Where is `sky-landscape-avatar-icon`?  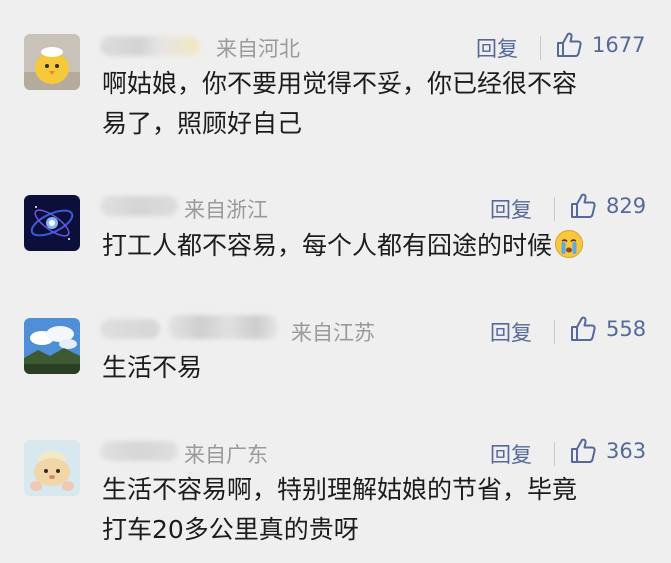
sky-landscape-avatar-icon is located at coordinates (52, 346).